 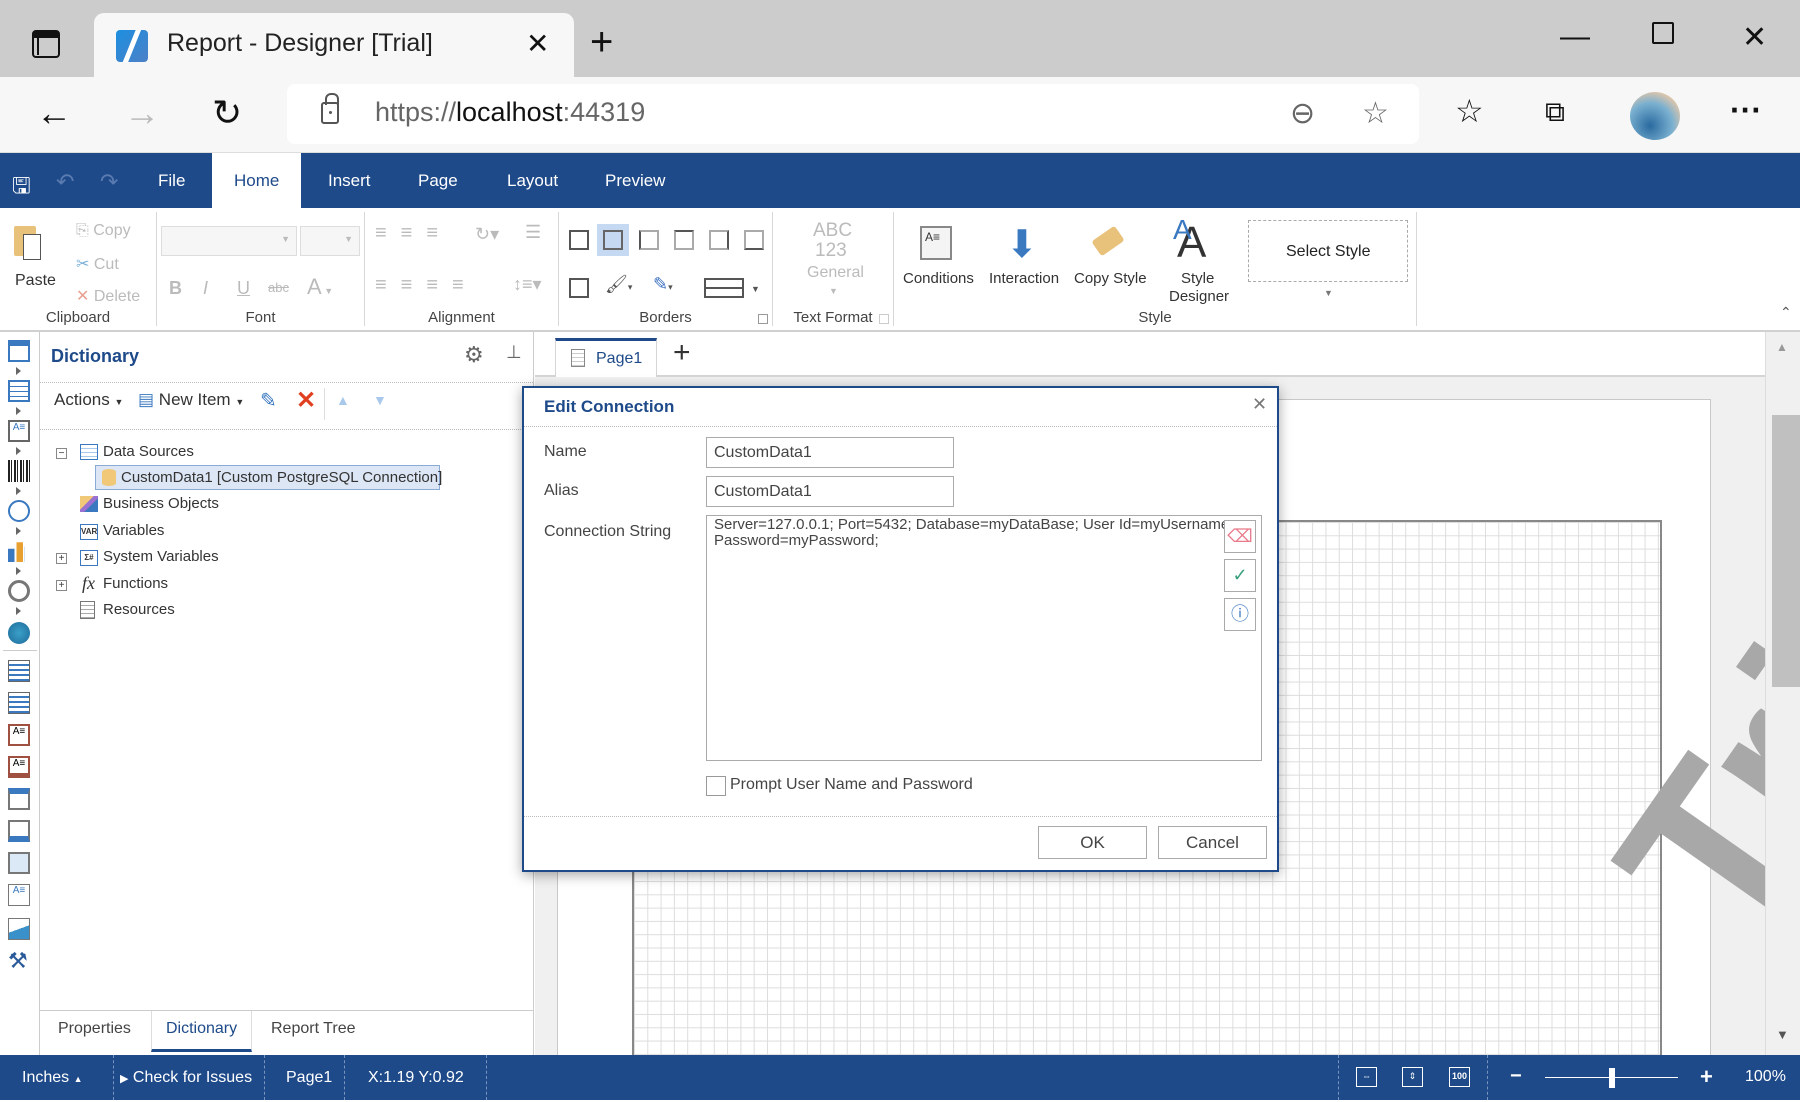 What do you see at coordinates (257, 180) in the screenshot?
I see `tab-home: Home` at bounding box center [257, 180].